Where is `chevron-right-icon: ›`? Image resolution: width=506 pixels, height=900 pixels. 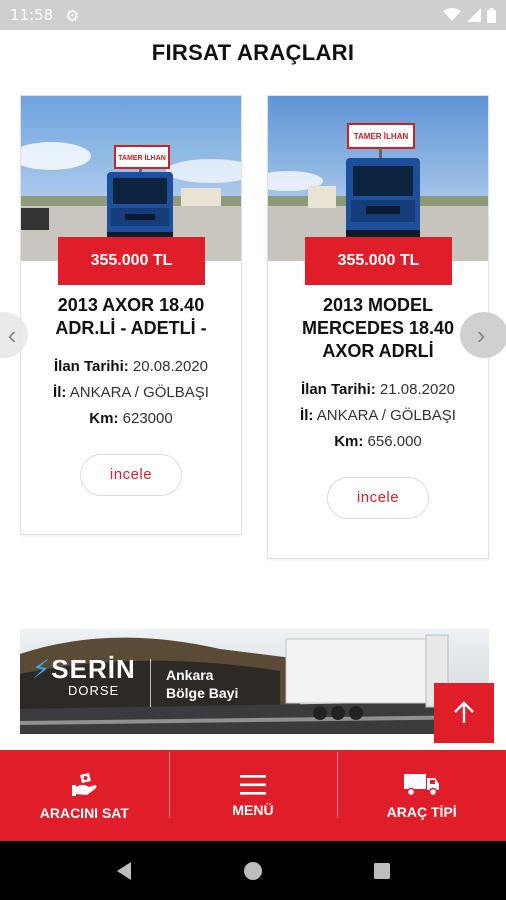
chevron-right-icon: › is located at coordinates (481, 334).